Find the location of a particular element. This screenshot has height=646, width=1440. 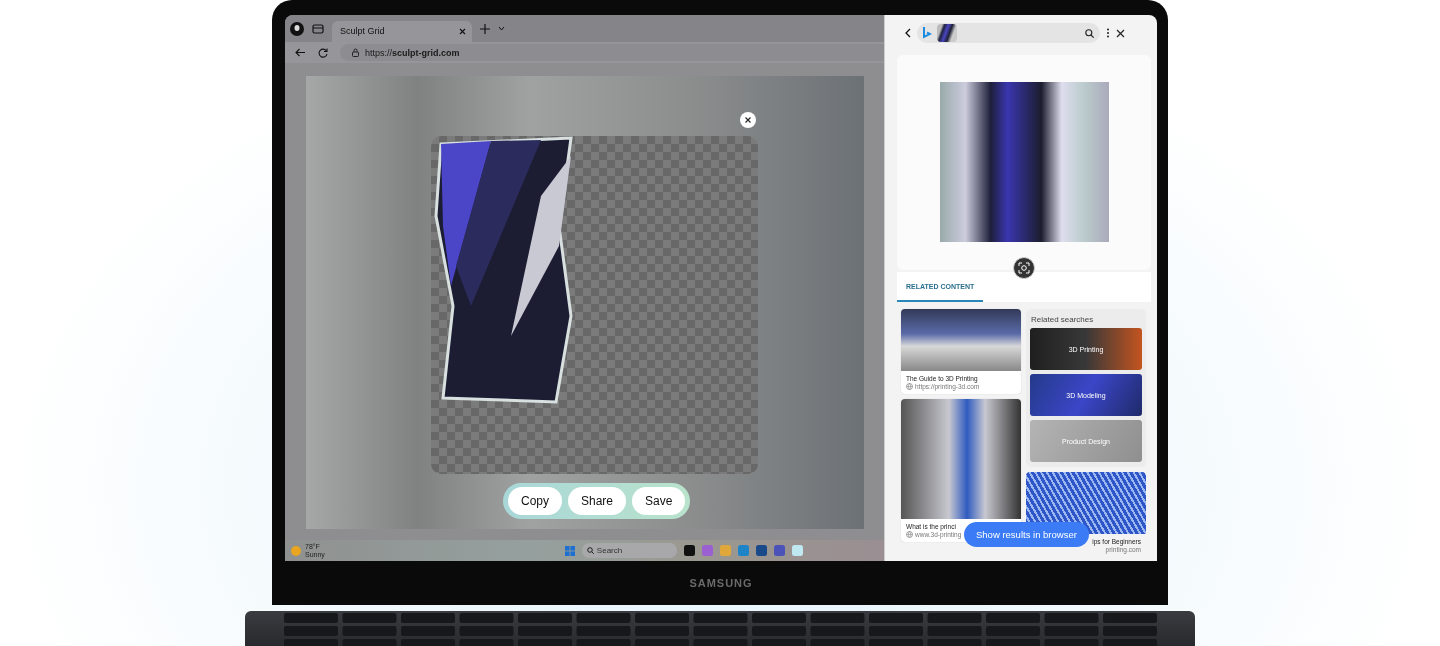

browser-tab: Sculpt Grid is located at coordinates (402, 31).